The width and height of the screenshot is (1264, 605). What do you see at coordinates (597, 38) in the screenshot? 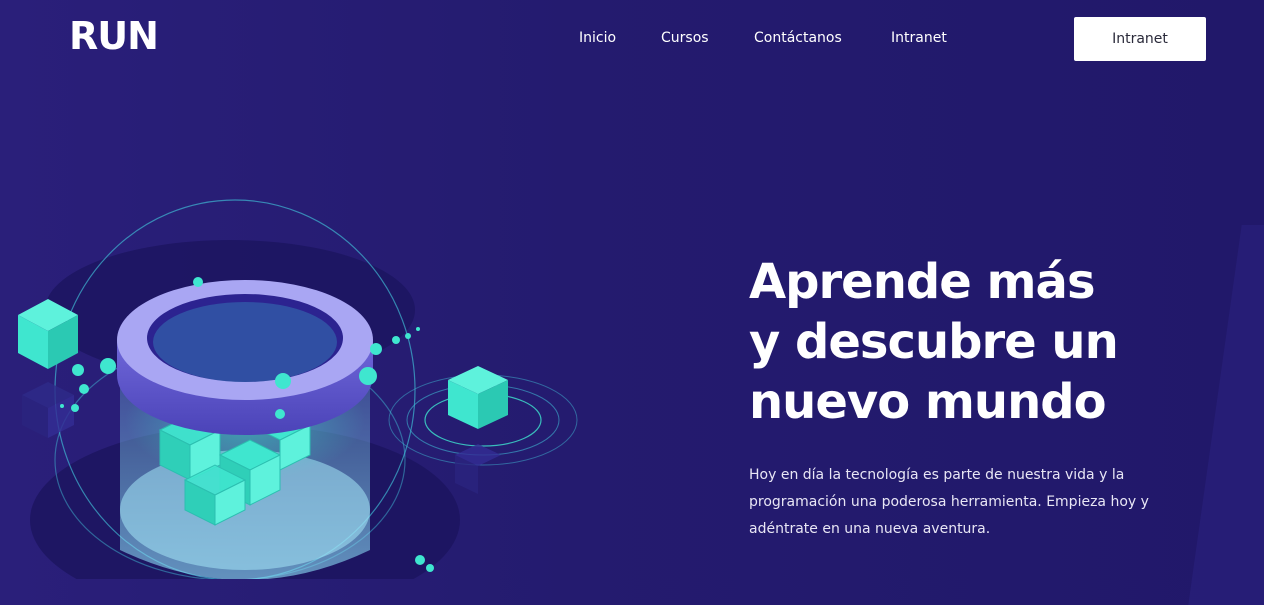
I see `nav-item-inicio: Inicio` at bounding box center [597, 38].